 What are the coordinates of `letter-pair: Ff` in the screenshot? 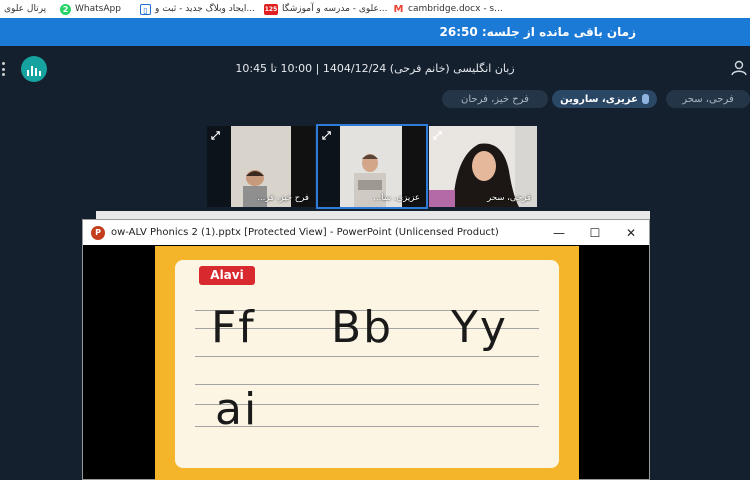 It's located at (233, 327).